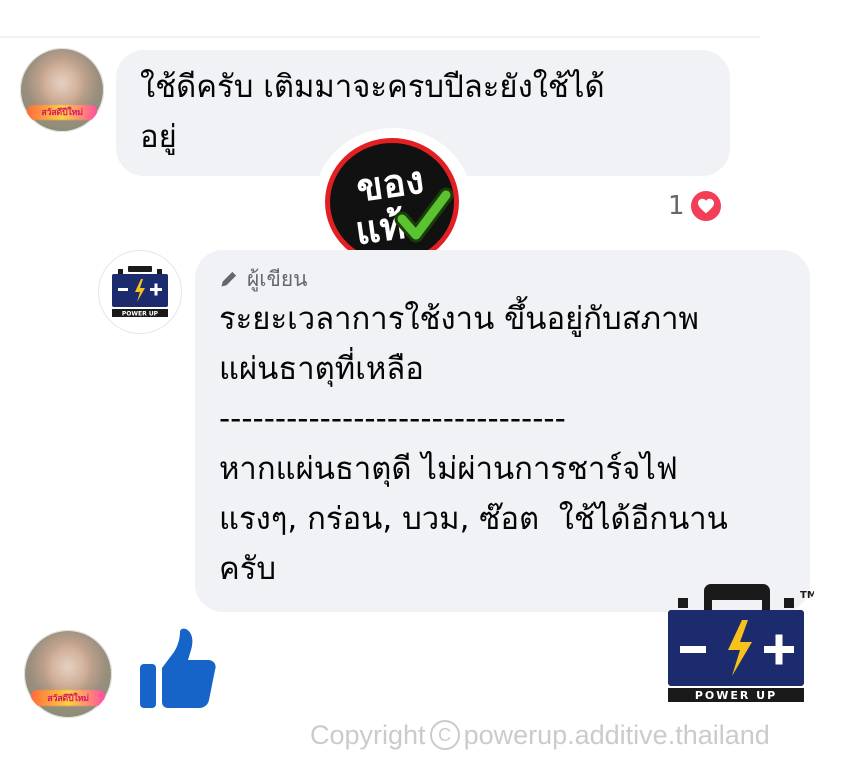 This screenshot has height=768, width=843. What do you see at coordinates (676, 206) in the screenshot?
I see `reaction-count: 1` at bounding box center [676, 206].